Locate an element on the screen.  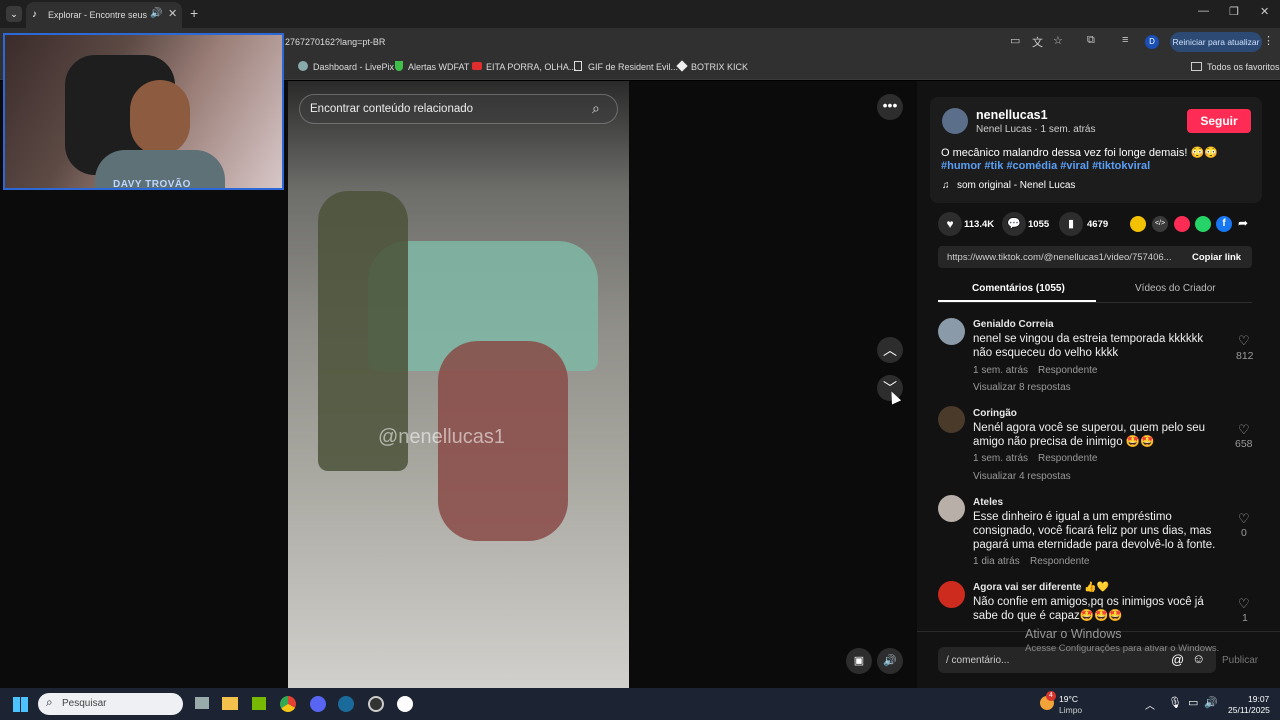
streamer-head is located at coordinates (160, 117).